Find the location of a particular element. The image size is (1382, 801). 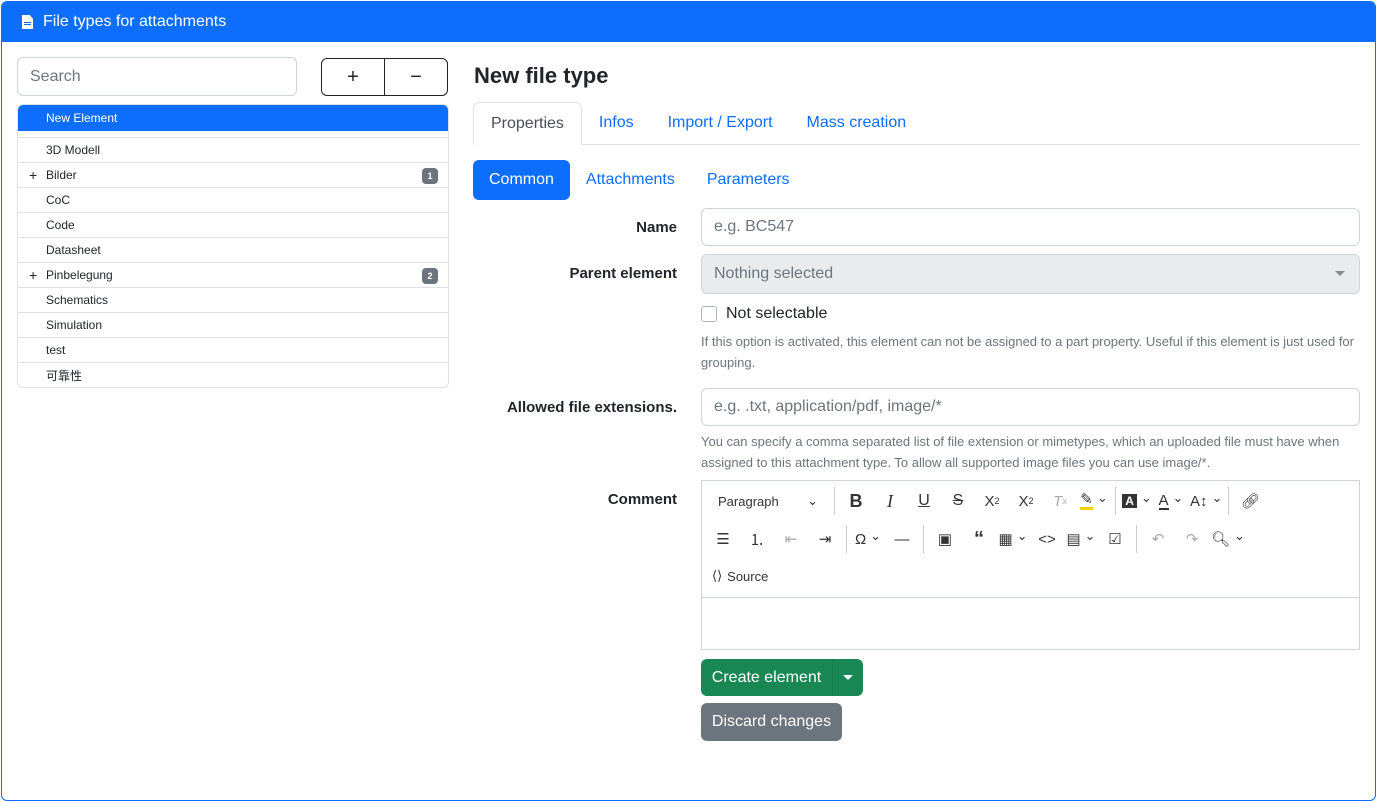

card-header: File types for attachments is located at coordinates (688, 22).